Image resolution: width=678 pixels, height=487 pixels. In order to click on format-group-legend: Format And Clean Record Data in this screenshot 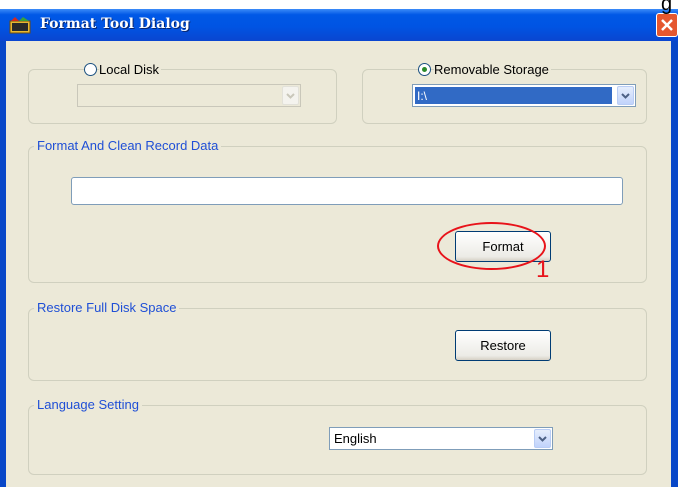, I will do `click(128, 145)`.